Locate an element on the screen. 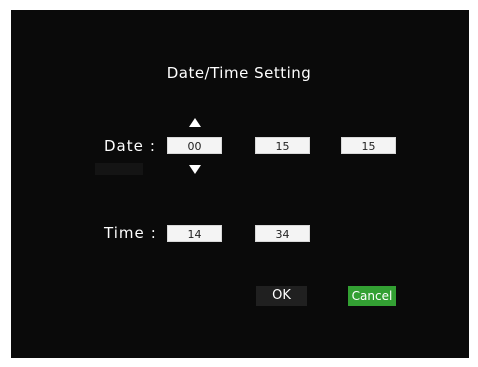 The width and height of the screenshot is (478, 367). time-field-hour: 14 is located at coordinates (194, 233).